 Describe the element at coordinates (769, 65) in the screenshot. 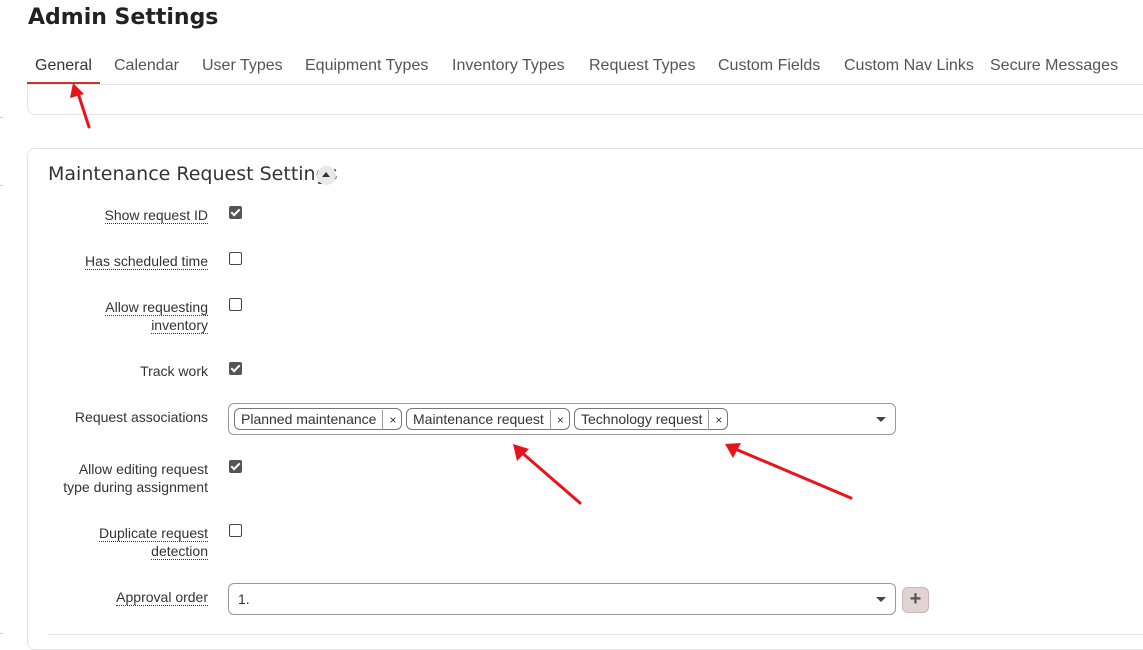

I see `tab-custom-fields: Custom Fields` at that location.